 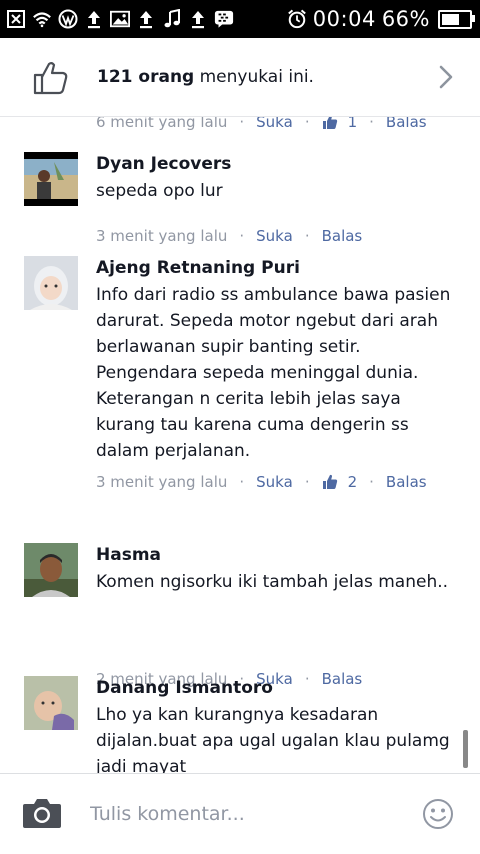 I want to click on image-icon, so click(x=120, y=19).